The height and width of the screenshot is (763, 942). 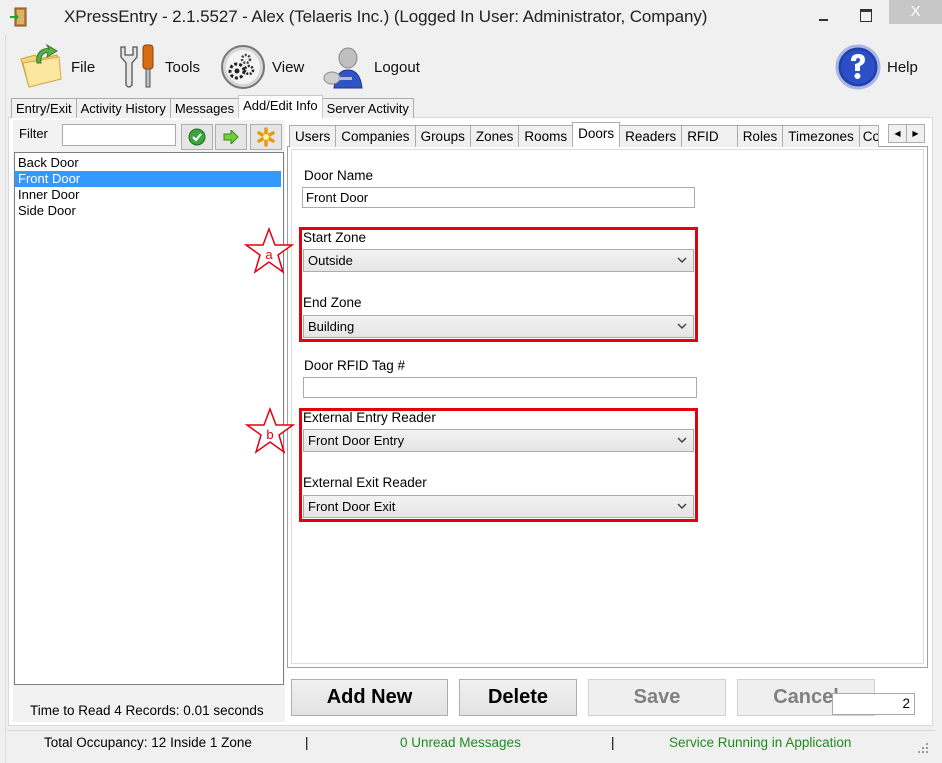 I want to click on exit-reader-label: External Exit Reader, so click(x=365, y=482).